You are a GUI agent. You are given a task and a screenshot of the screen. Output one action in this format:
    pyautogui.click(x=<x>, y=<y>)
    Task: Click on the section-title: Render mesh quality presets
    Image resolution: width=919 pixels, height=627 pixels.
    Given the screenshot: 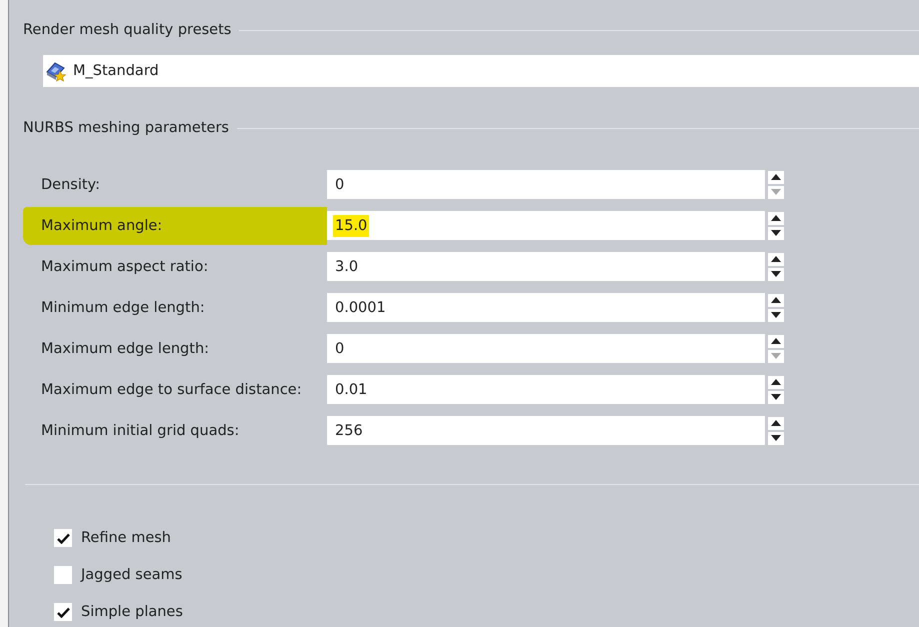 What is the action you would take?
    pyautogui.click(x=127, y=30)
    